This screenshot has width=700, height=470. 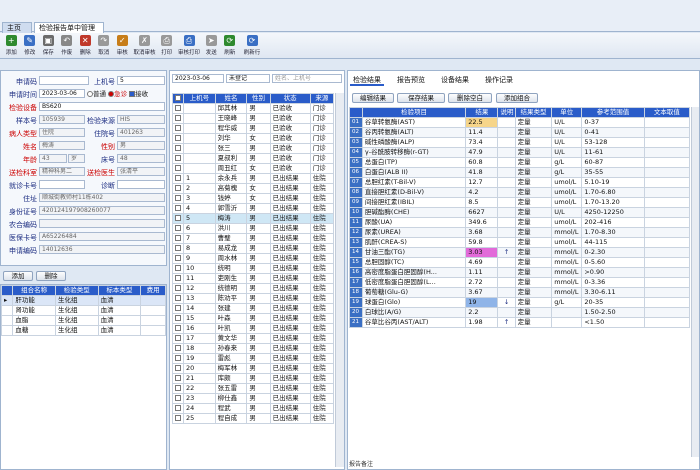 What do you see at coordinates (253, 198) in the screenshot?
I see `table-row: 3 钱婷女已出结果 住院` at bounding box center [253, 198].